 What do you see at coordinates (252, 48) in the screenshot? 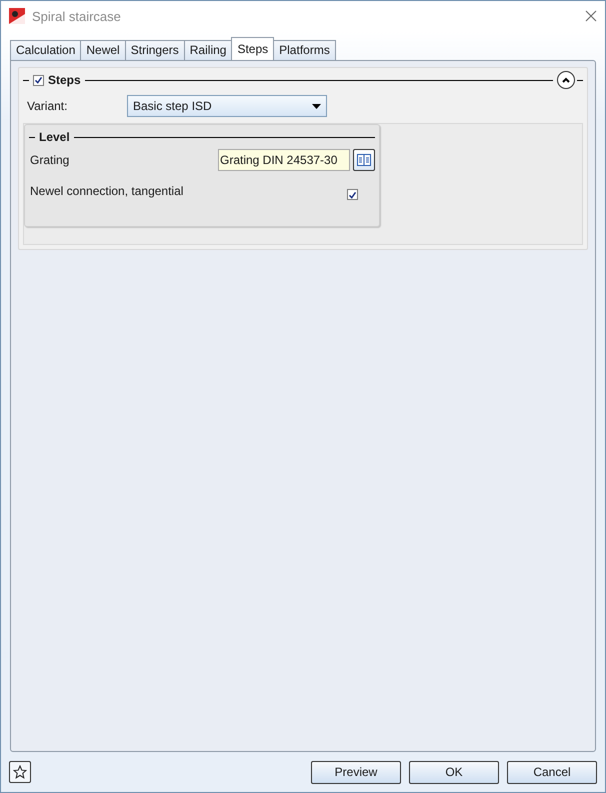
I see `tab: Steps` at bounding box center [252, 48].